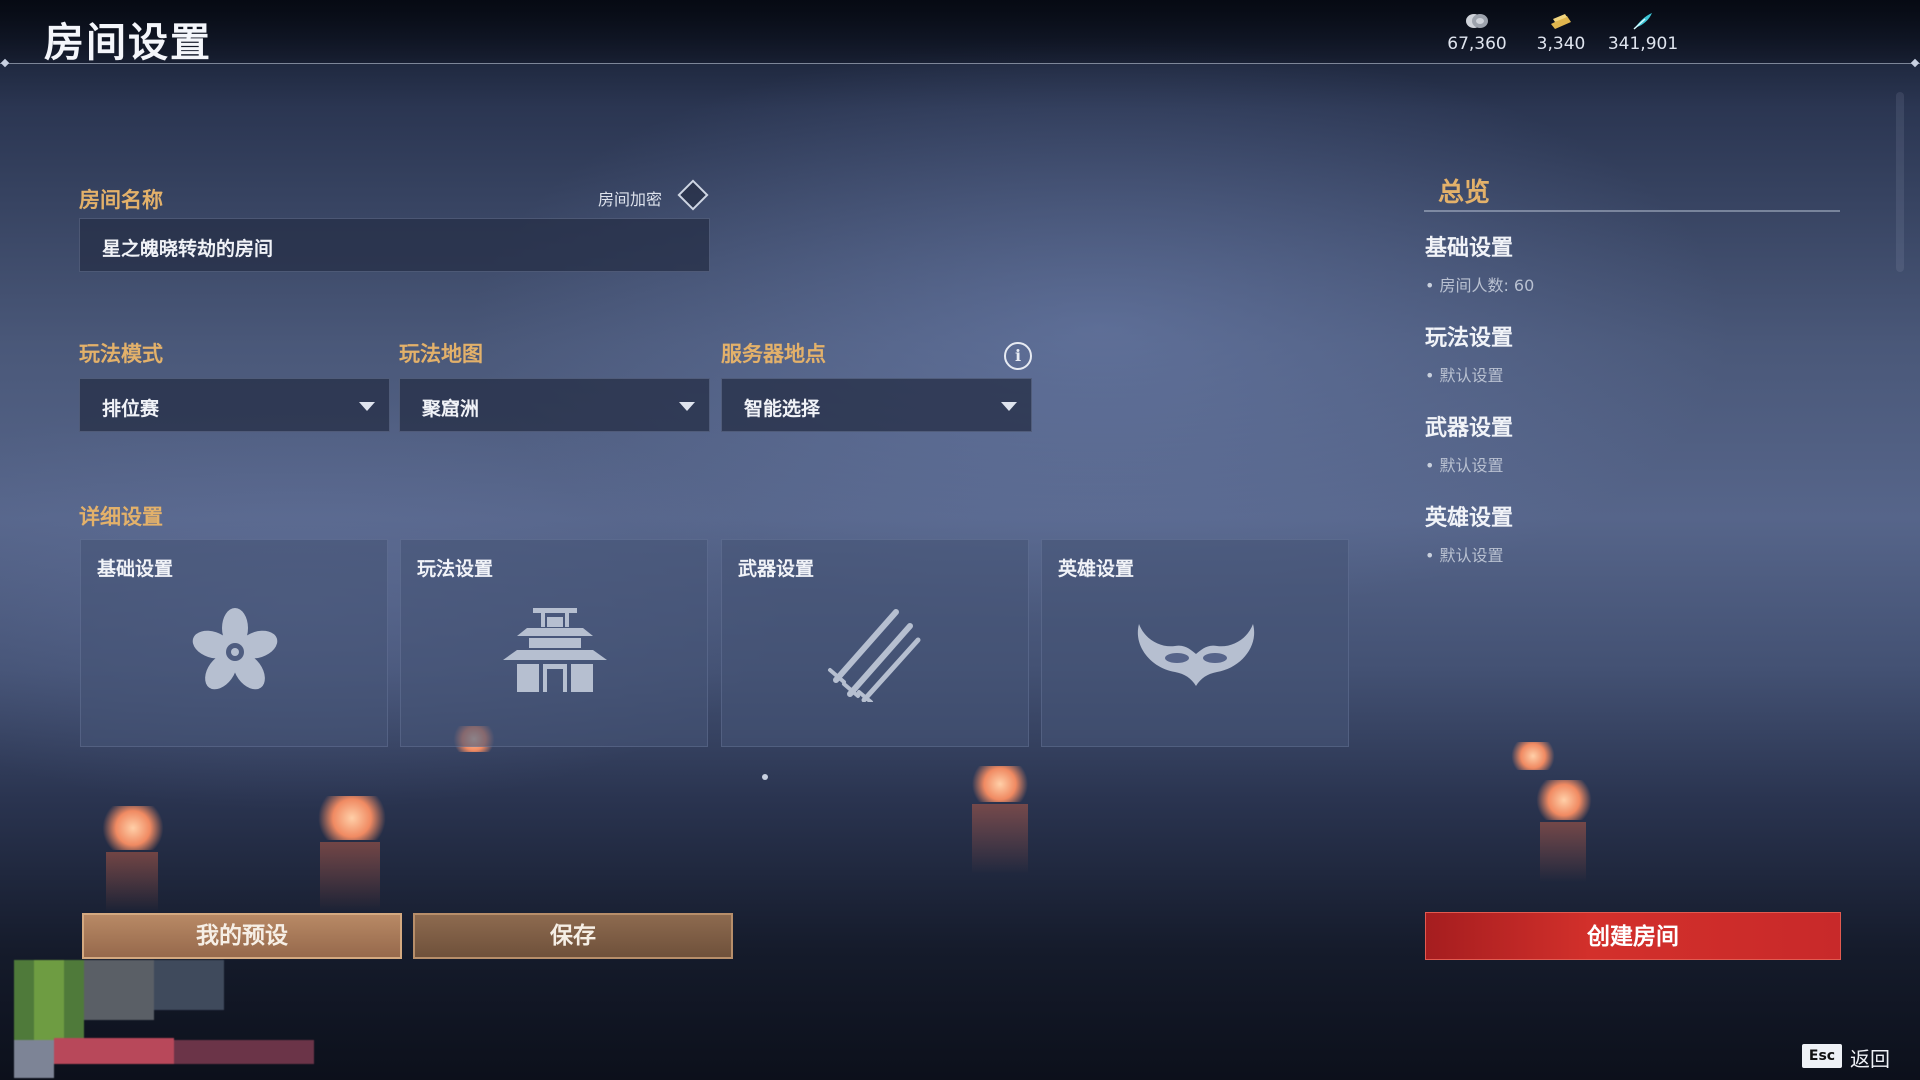 The image size is (1920, 1080). Describe the element at coordinates (121, 517) in the screenshot. I see `details-label: 详细设置` at that location.